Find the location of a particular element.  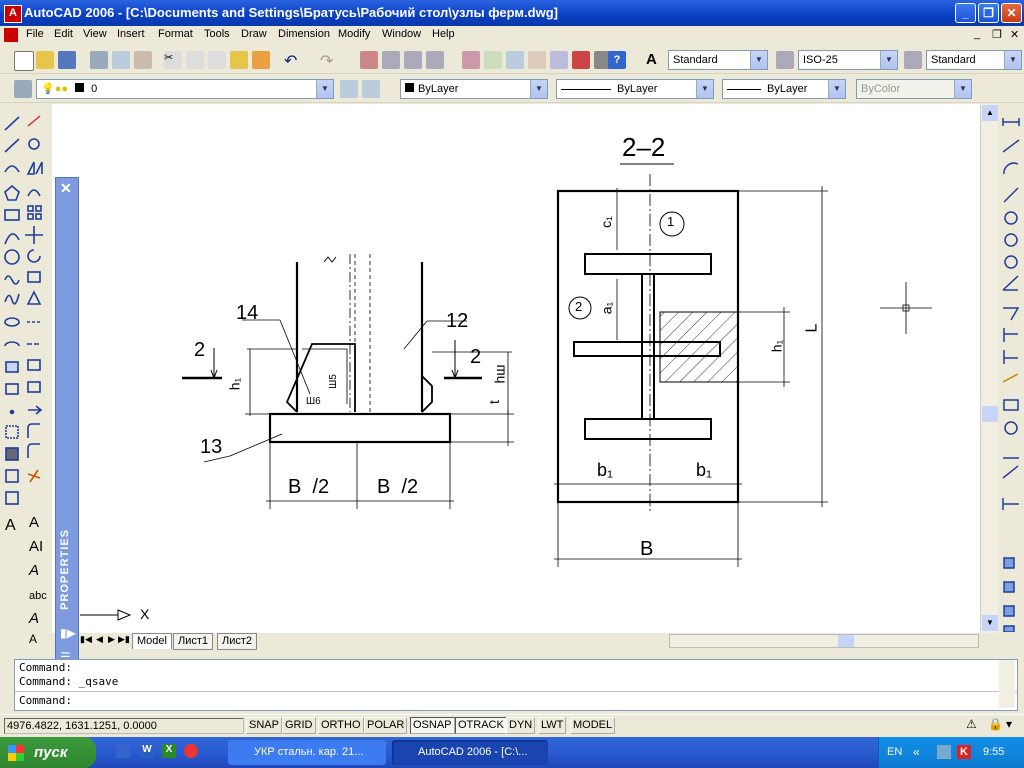

layer-manager-icon is located at coordinates (23, 89).